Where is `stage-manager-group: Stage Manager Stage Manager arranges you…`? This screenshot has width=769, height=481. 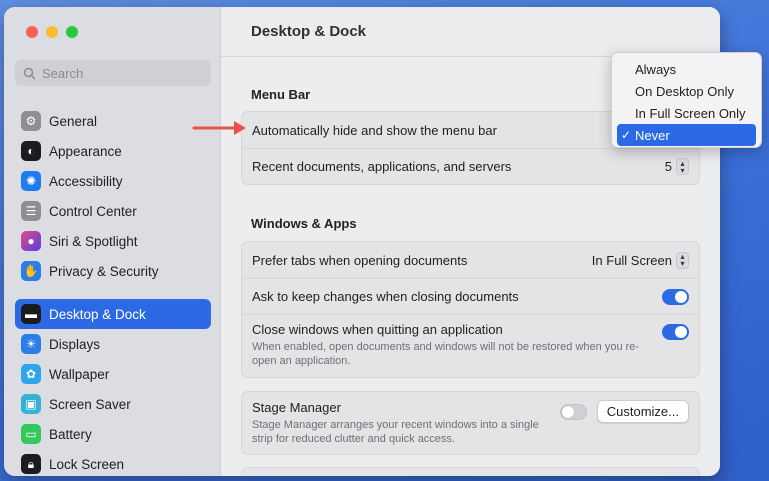 stage-manager-group: Stage Manager Stage Manager arranges you… is located at coordinates (470, 423).